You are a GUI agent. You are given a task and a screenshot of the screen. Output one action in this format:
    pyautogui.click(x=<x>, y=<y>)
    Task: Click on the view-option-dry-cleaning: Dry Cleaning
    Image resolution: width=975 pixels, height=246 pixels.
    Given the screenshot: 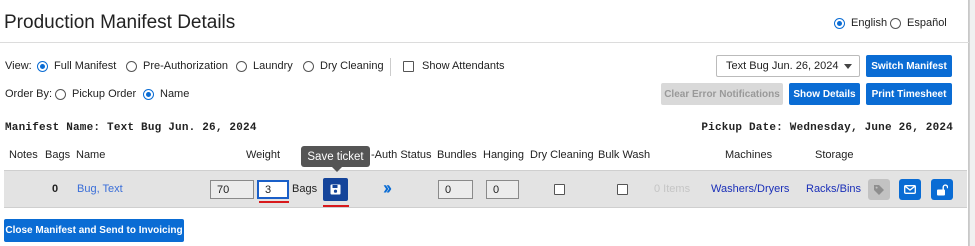 What is the action you would take?
    pyautogui.click(x=343, y=66)
    